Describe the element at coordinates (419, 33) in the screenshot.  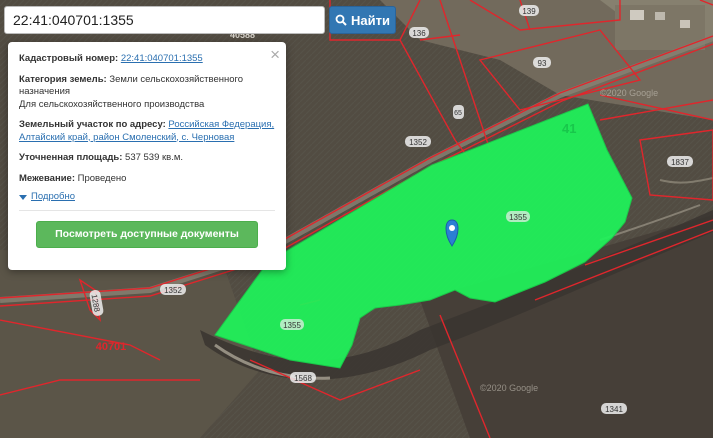
I see `map-label-136: 136` at that location.